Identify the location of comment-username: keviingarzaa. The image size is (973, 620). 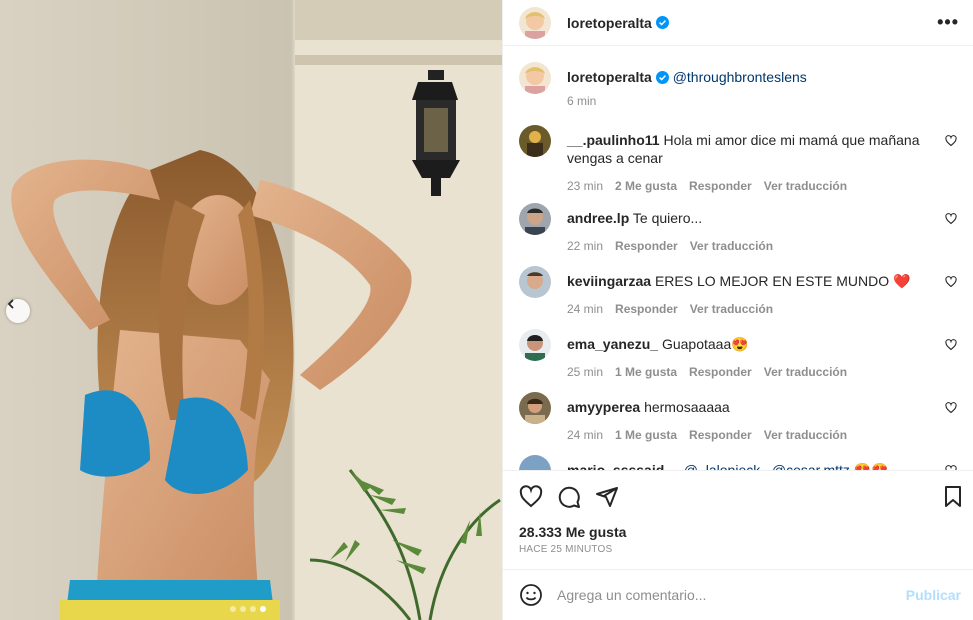
(609, 281).